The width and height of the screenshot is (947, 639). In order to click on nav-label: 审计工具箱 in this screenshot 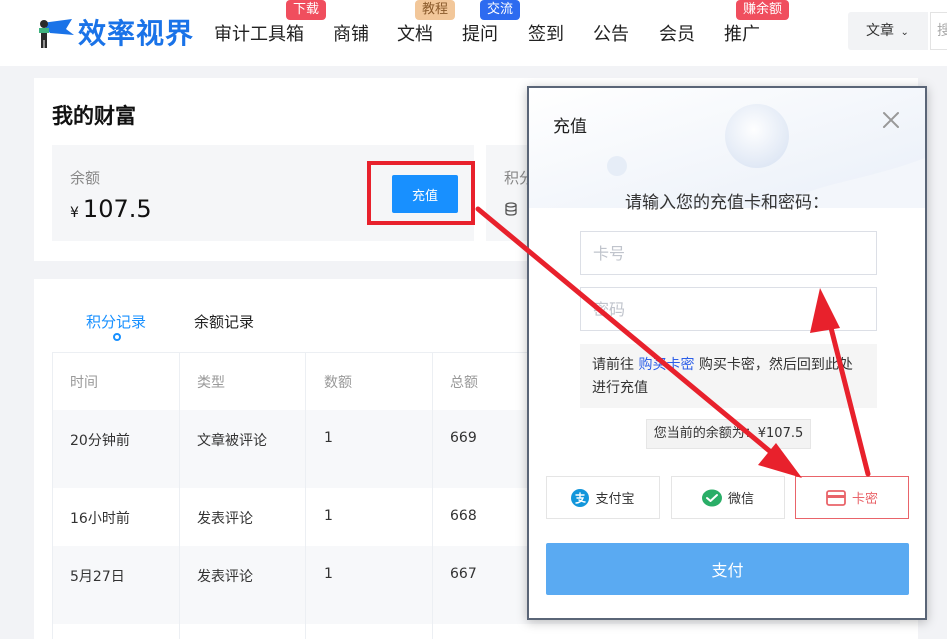, I will do `click(259, 34)`.